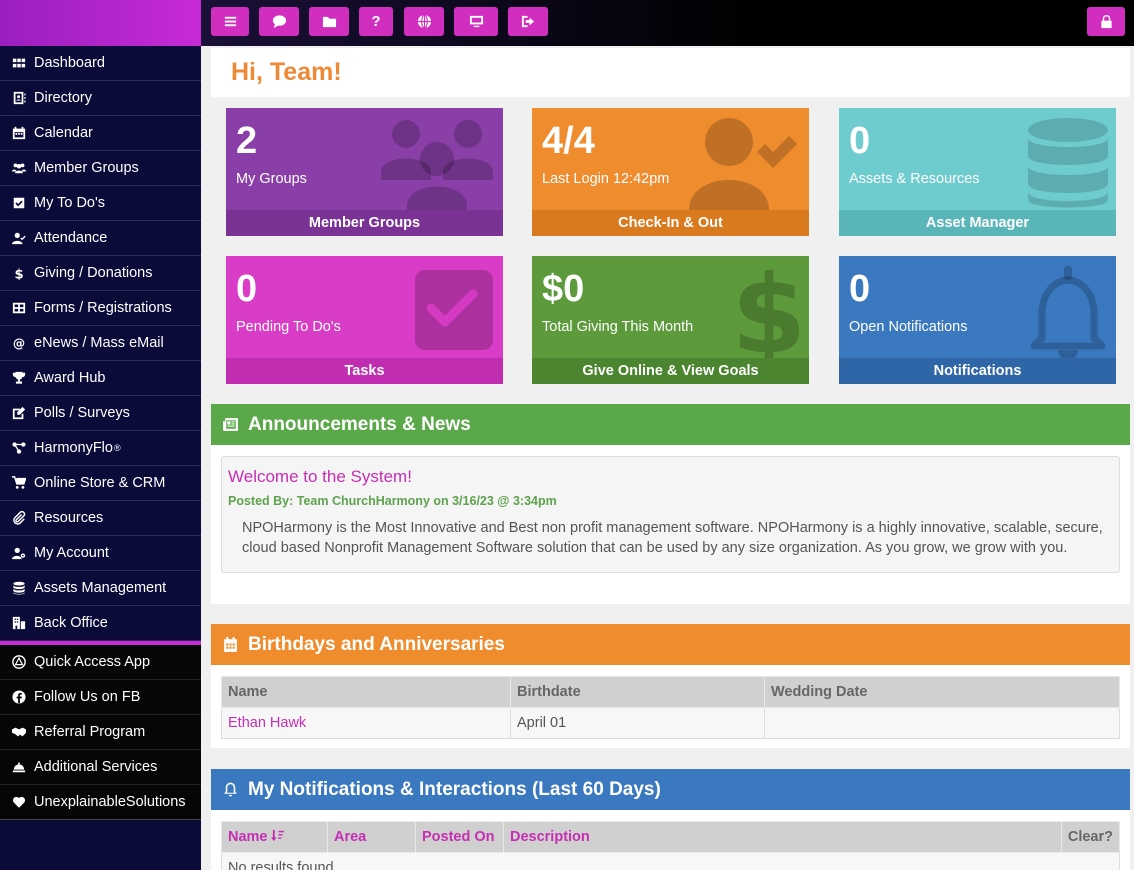 The width and height of the screenshot is (1134, 870). I want to click on help-icon: ?, so click(376, 21).